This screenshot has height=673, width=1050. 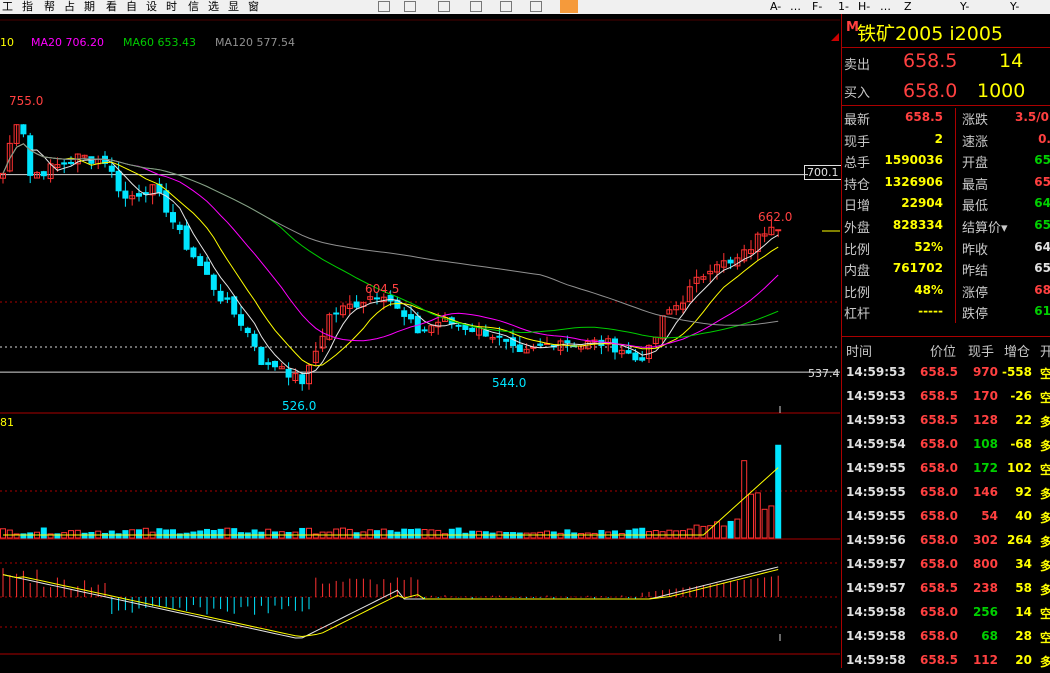 What do you see at coordinates (1023, 660) in the screenshot?
I see `trade-inc: 20` at bounding box center [1023, 660].